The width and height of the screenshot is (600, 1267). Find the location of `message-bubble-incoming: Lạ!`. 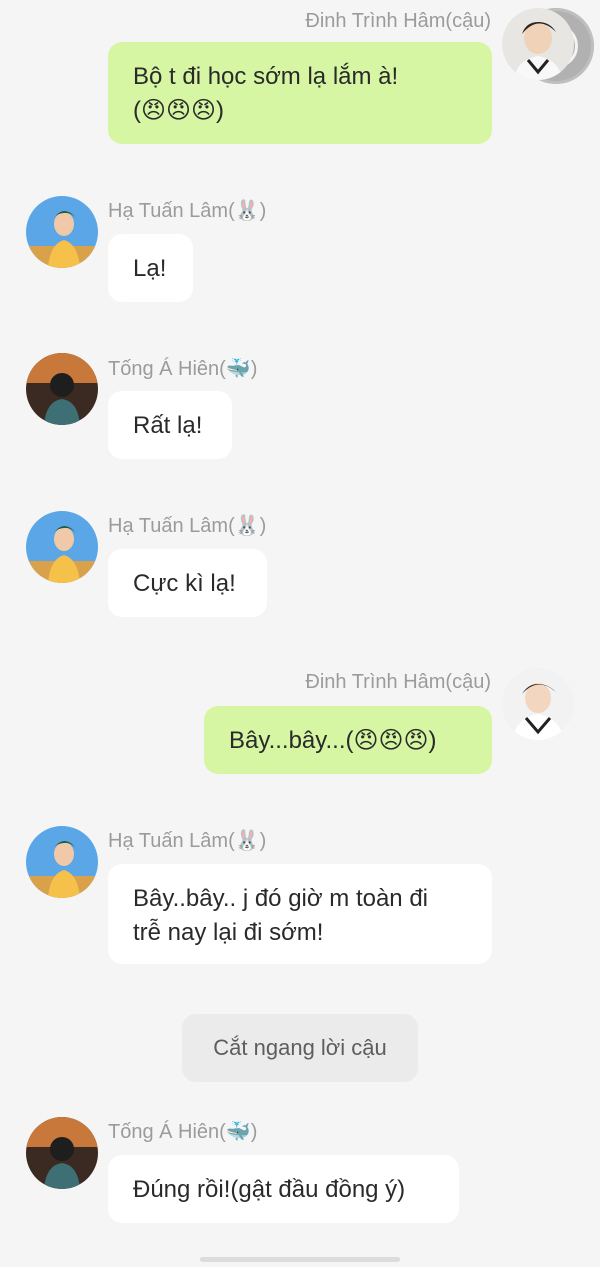

message-bubble-incoming: Lạ! is located at coordinates (150, 268).